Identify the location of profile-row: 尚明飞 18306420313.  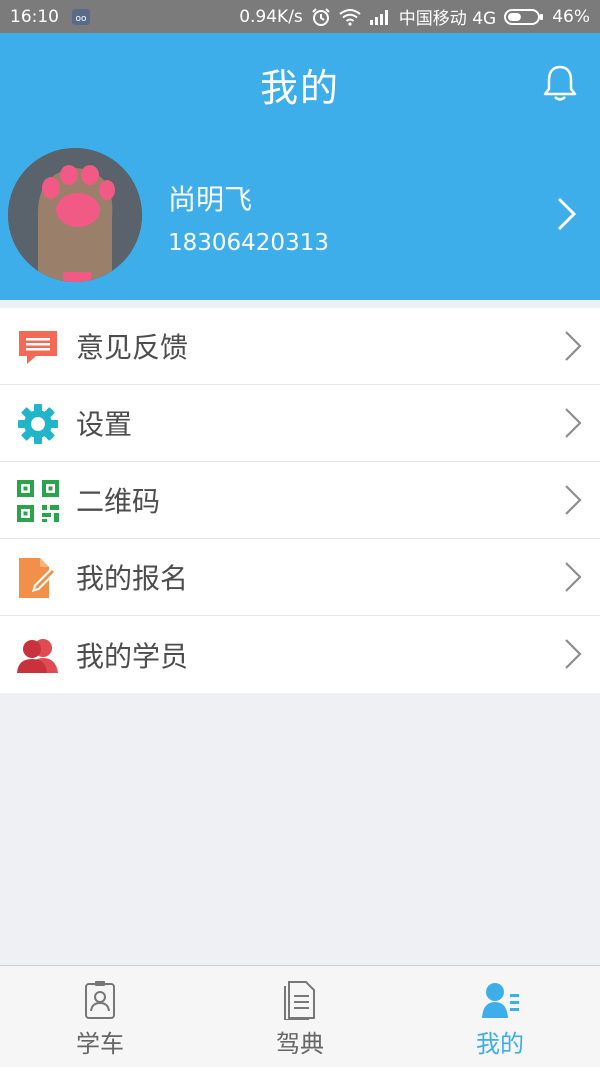
(300, 216).